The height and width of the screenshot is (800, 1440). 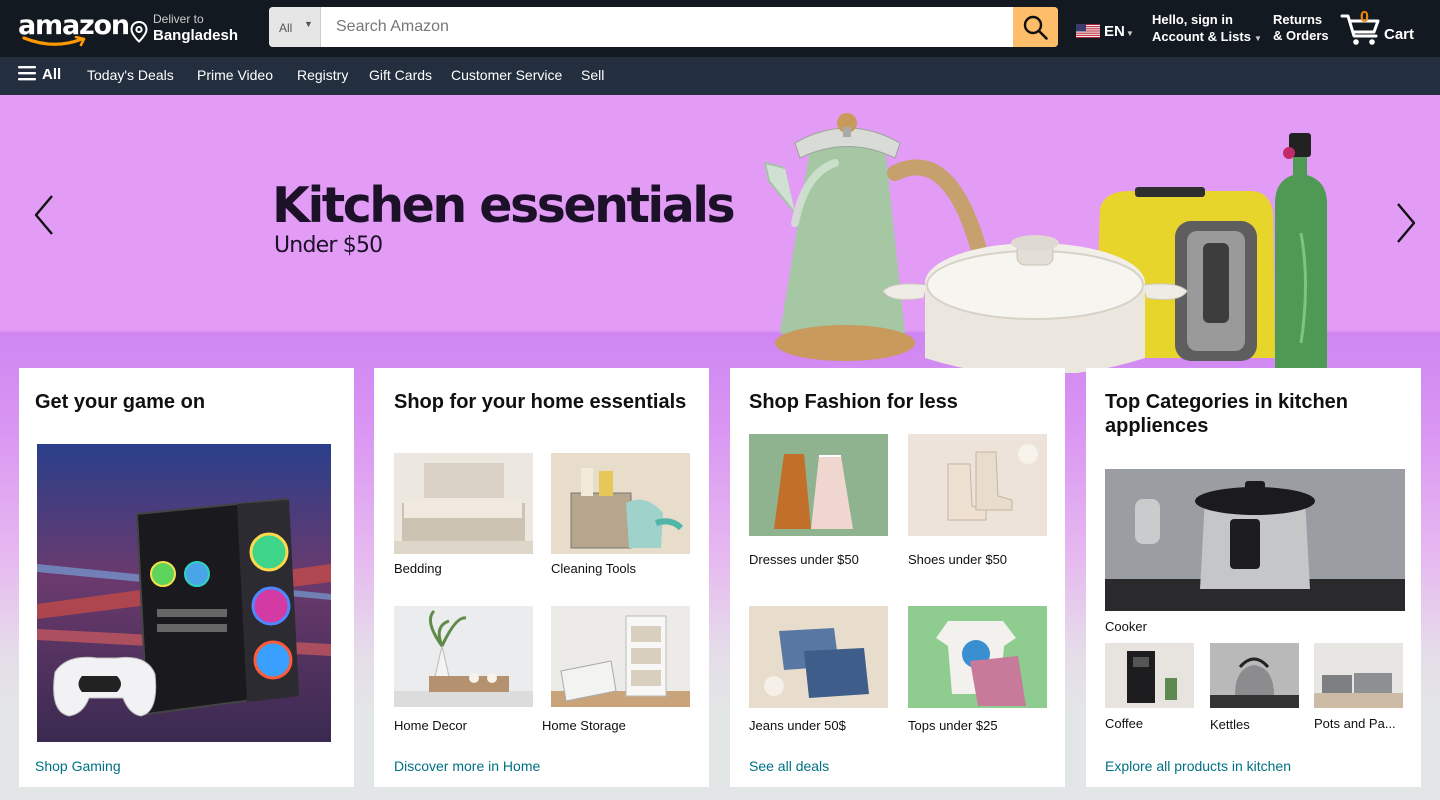 What do you see at coordinates (540, 402) in the screenshot?
I see `card-title: Shop for your home essentials` at bounding box center [540, 402].